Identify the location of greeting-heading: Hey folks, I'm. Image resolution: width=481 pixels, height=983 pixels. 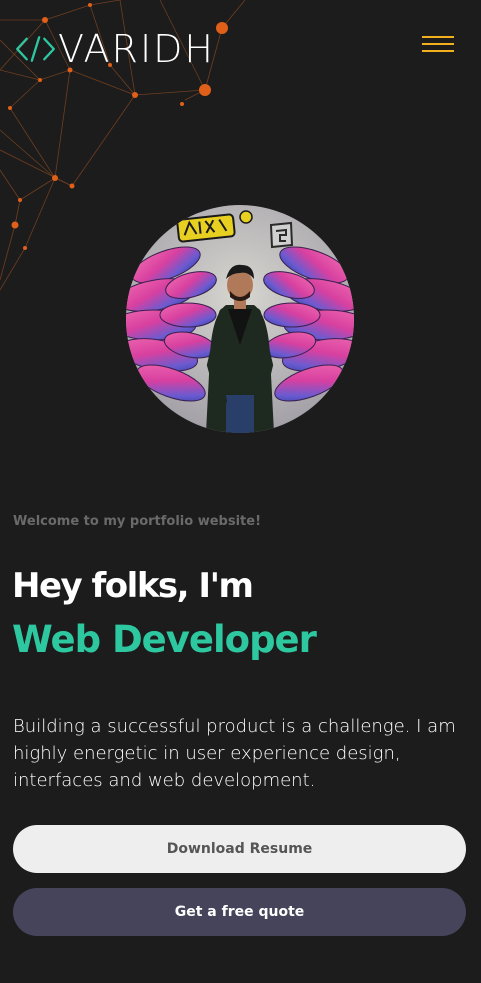
(133, 586).